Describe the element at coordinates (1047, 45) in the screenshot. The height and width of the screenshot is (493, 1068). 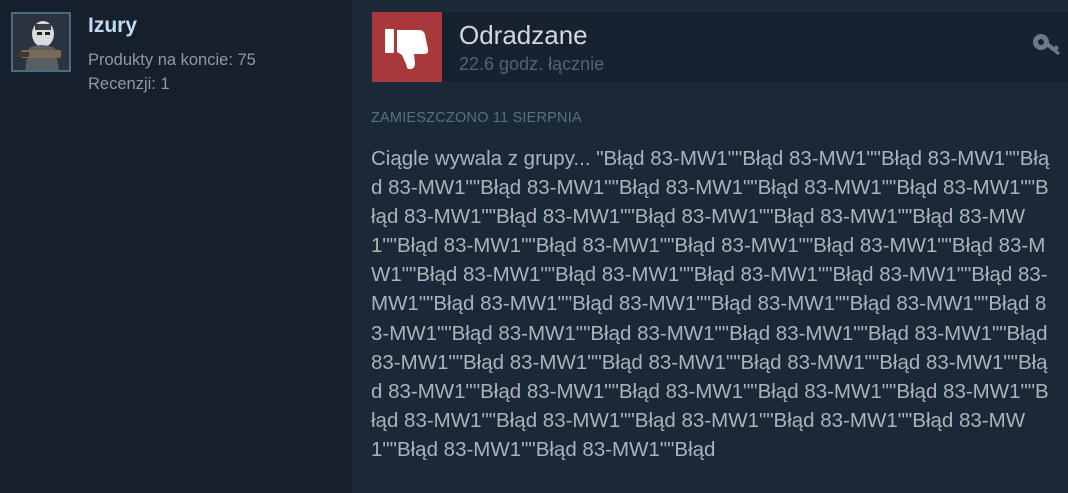
I see `key-icon` at that location.